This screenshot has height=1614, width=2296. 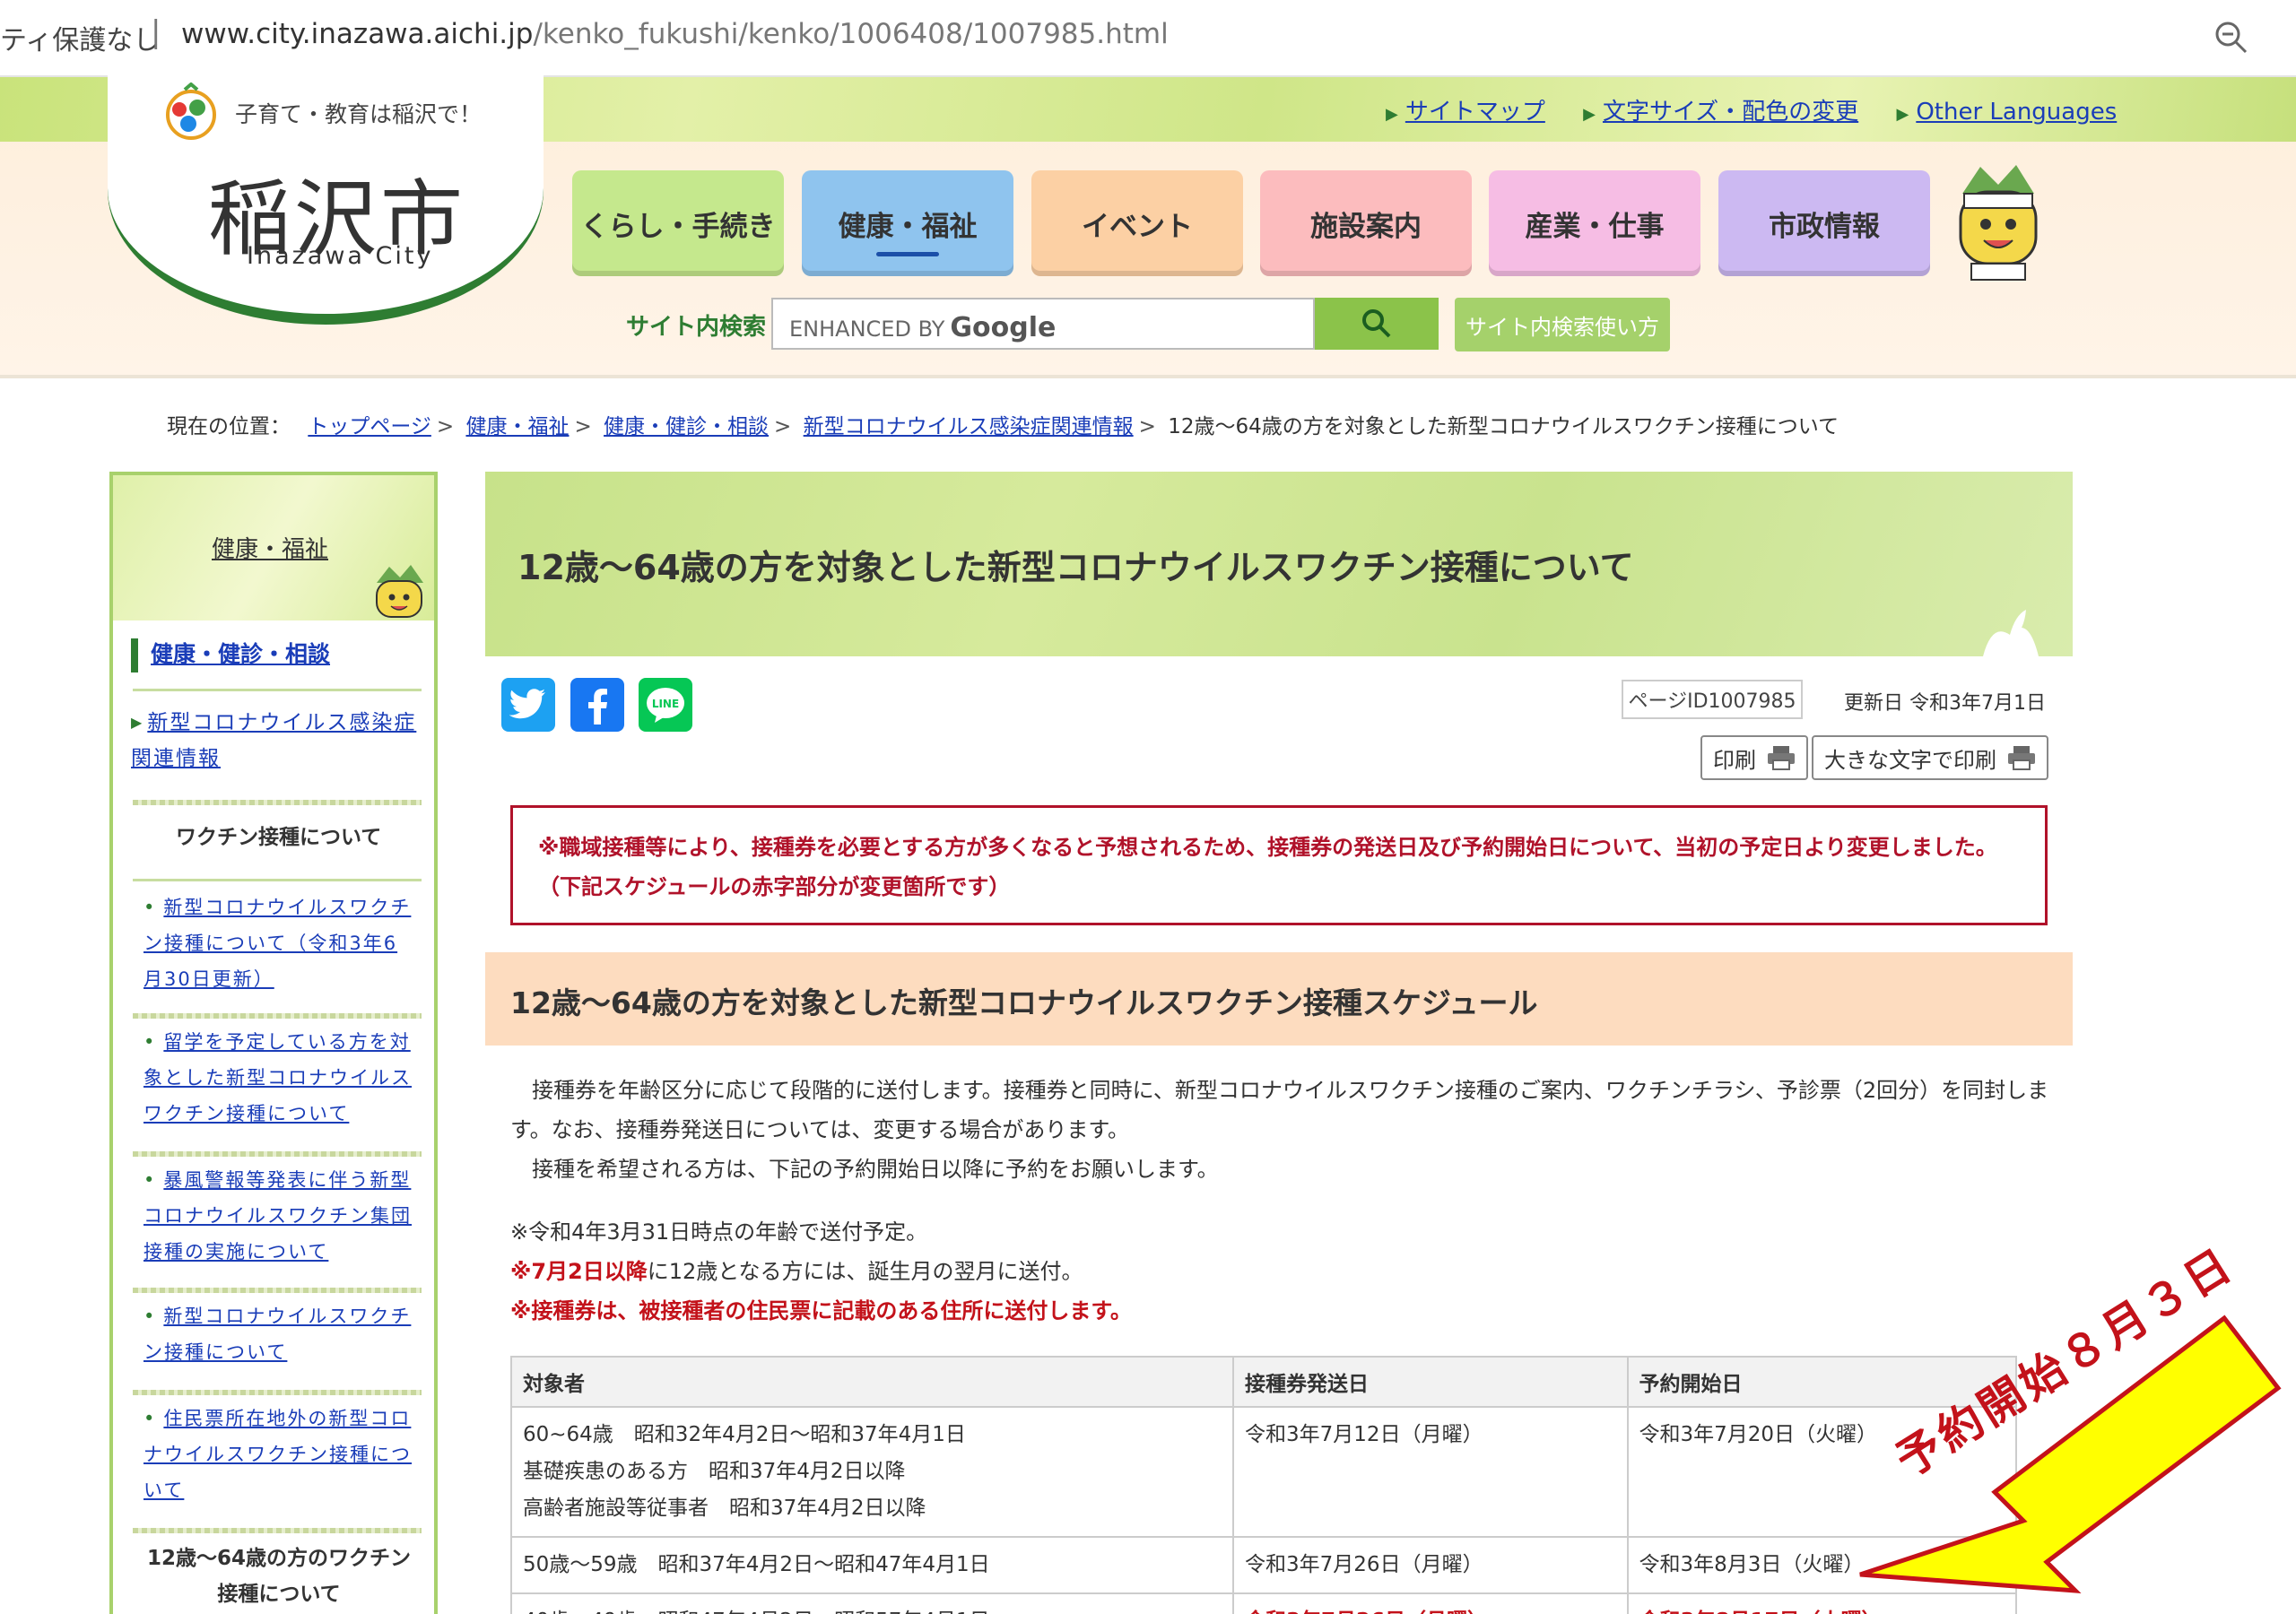 What do you see at coordinates (1562, 324) in the screenshot?
I see `search-help-button: サイト内検索使い方` at bounding box center [1562, 324].